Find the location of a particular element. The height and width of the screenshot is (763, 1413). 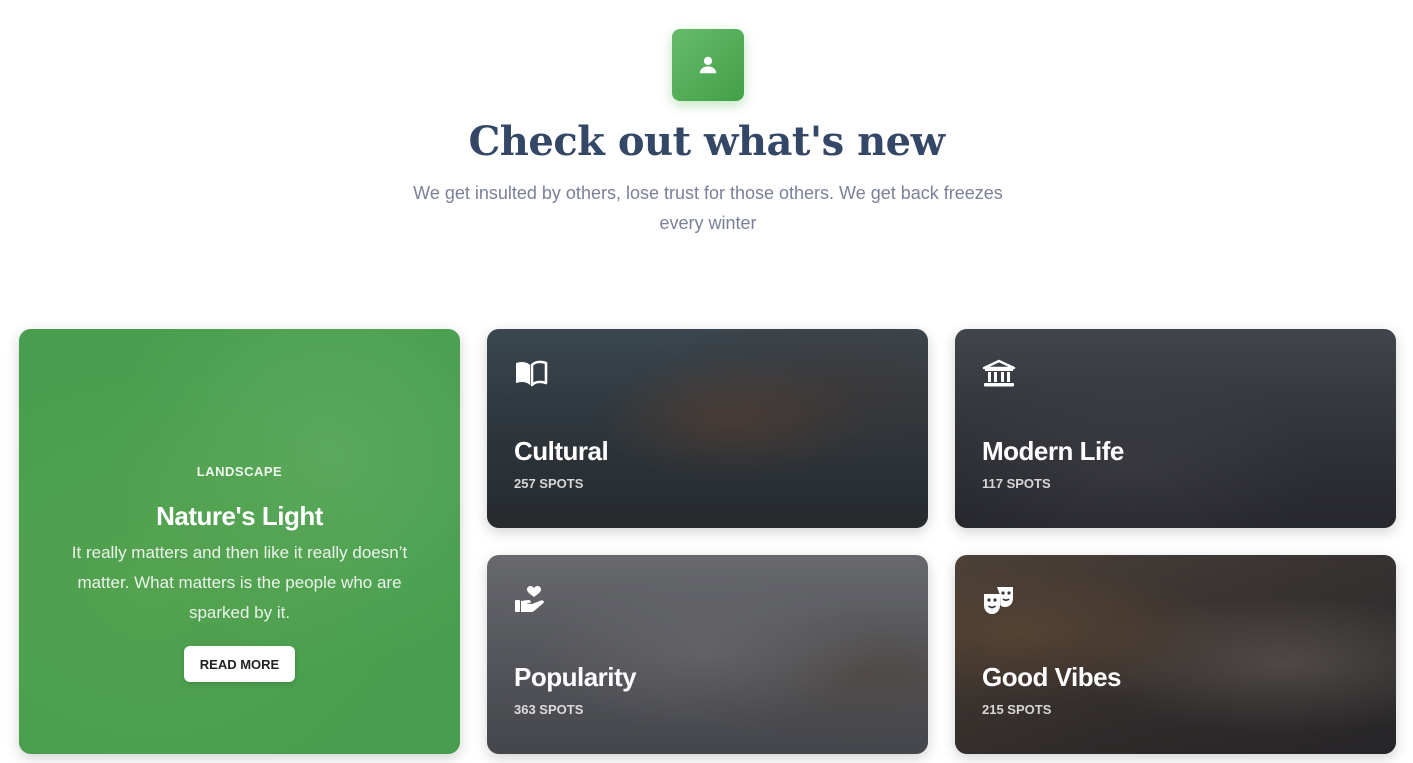

category-card-modern-life: Modern Life 117 SPOTS is located at coordinates (1175, 428).